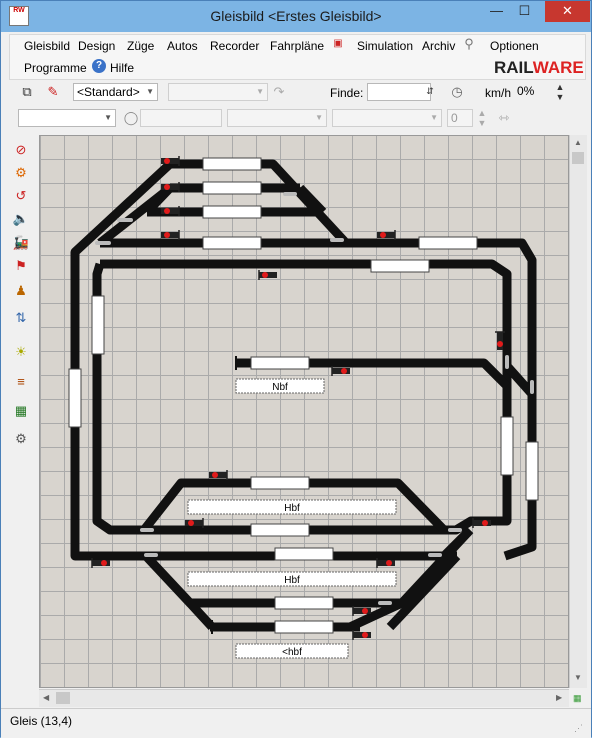 The image size is (592, 738). Describe the element at coordinates (292, 508) in the screenshot. I see `label-hbf-inner: Hbf` at that location.